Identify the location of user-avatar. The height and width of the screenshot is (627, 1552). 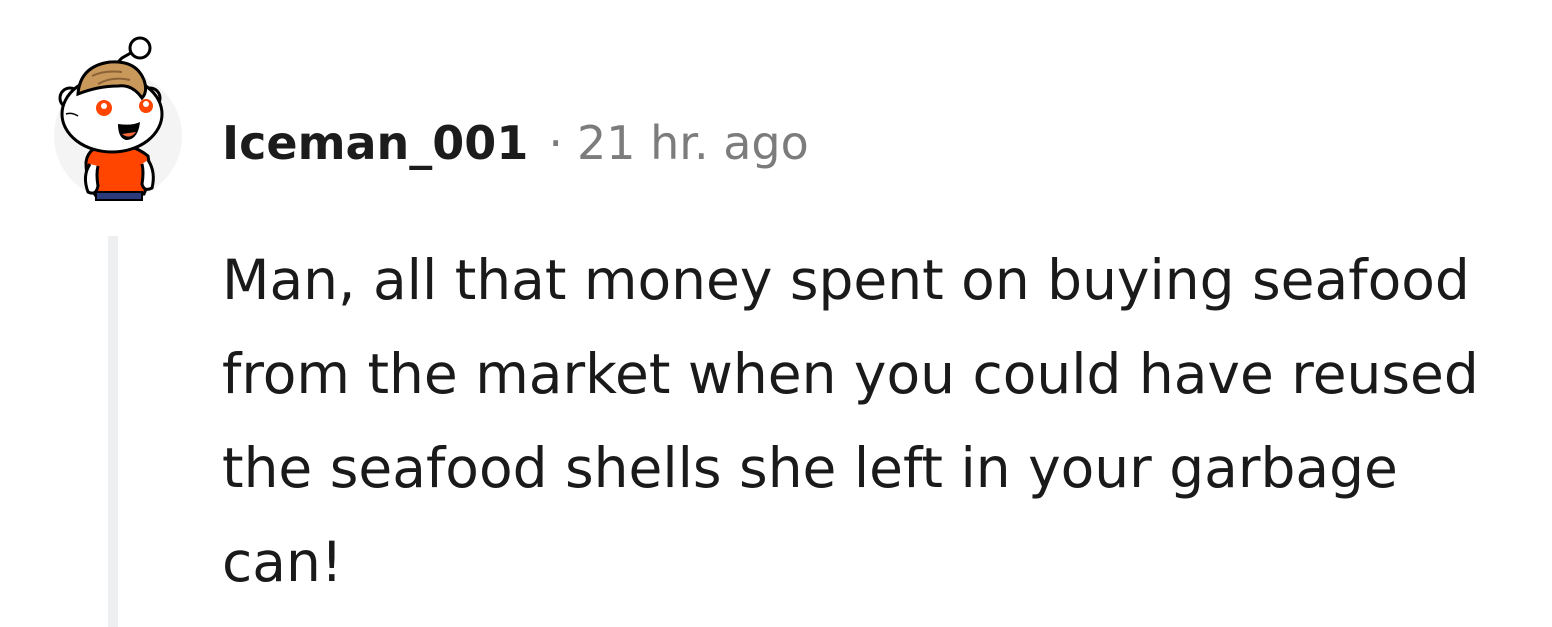
(118, 119).